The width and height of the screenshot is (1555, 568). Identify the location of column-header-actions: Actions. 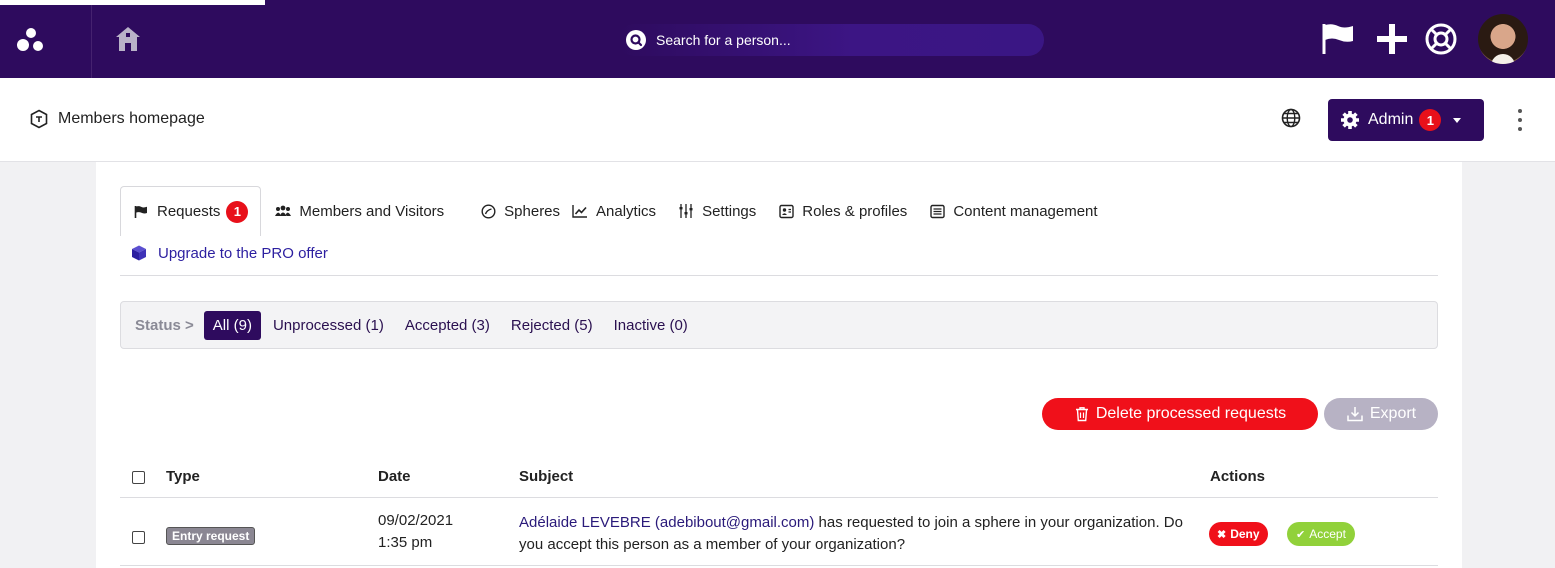
(1238, 476).